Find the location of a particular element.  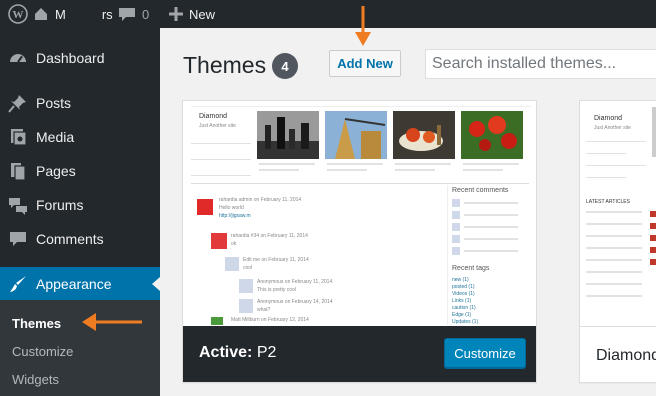

theme-count-badge: 4 is located at coordinates (285, 66).